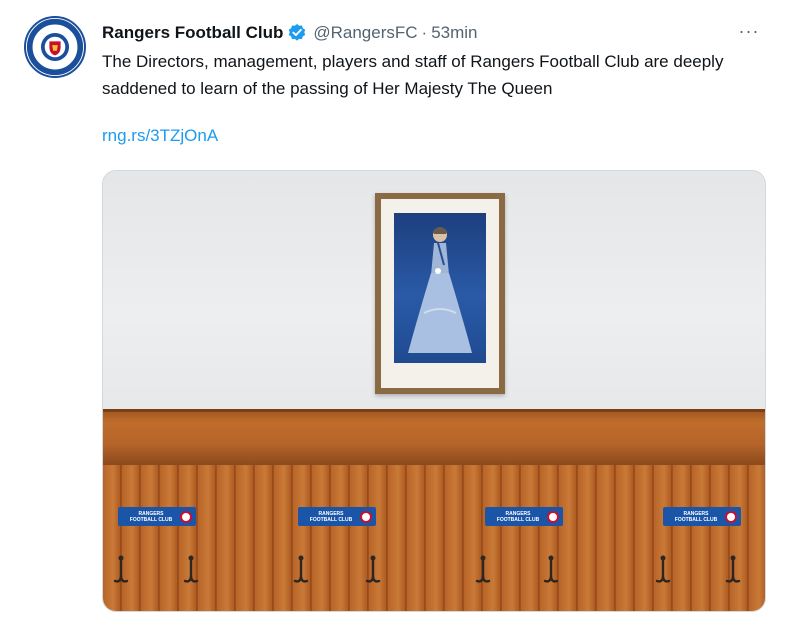  Describe the element at coordinates (365, 33) in the screenshot. I see `handle: @RangersFC` at that location.